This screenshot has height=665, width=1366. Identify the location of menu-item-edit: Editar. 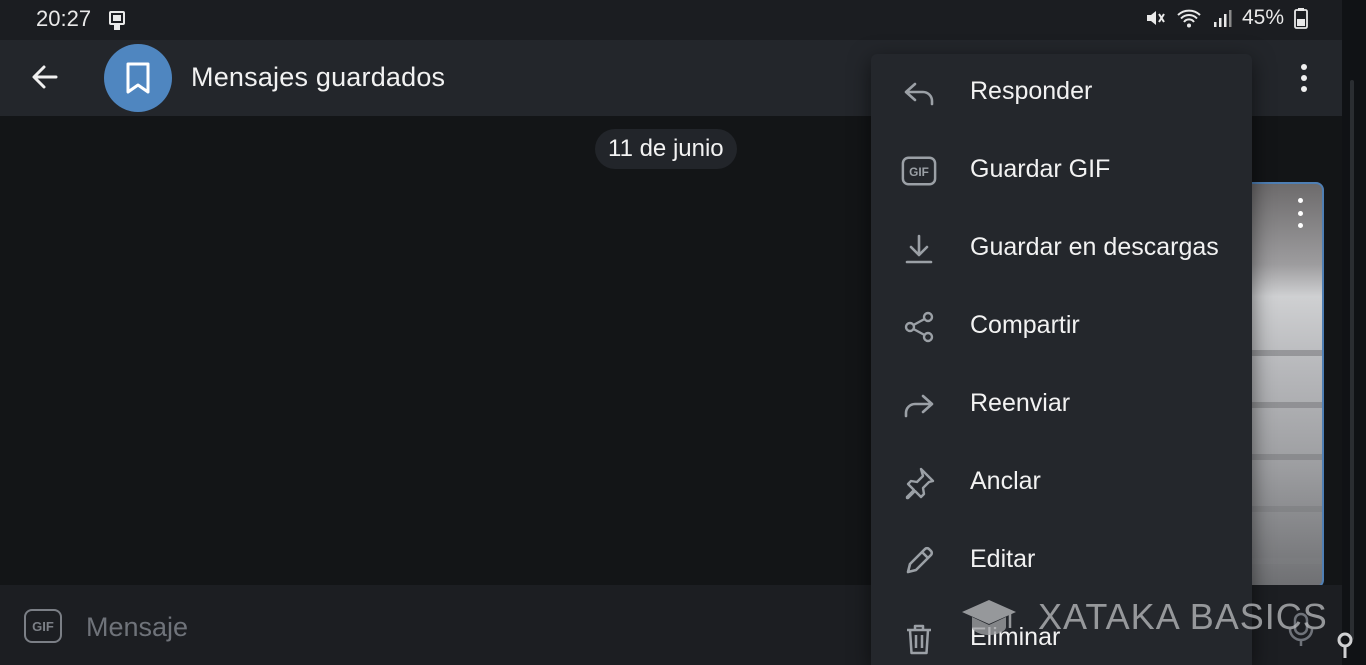
(1061, 561).